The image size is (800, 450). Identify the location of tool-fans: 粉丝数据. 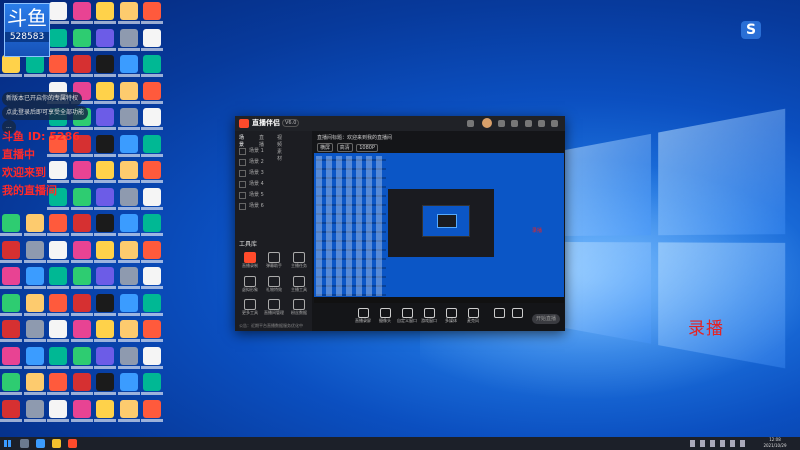
(298, 309).